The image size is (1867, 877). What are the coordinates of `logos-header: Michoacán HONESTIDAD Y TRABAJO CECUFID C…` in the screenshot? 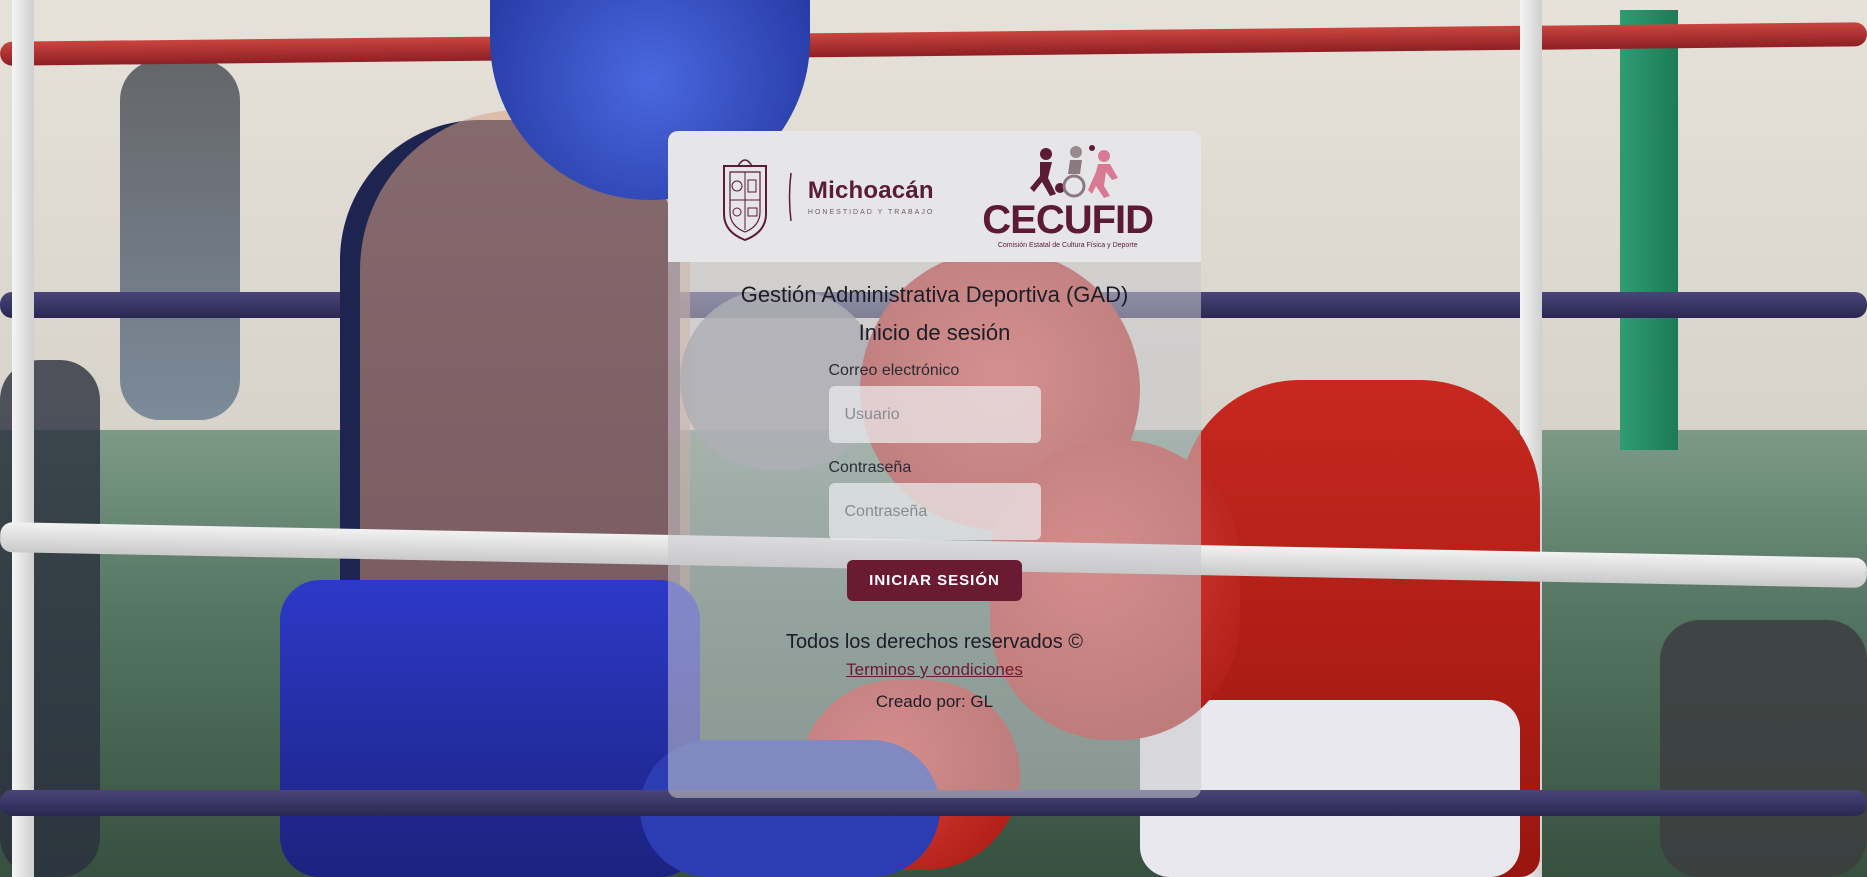 It's located at (934, 196).